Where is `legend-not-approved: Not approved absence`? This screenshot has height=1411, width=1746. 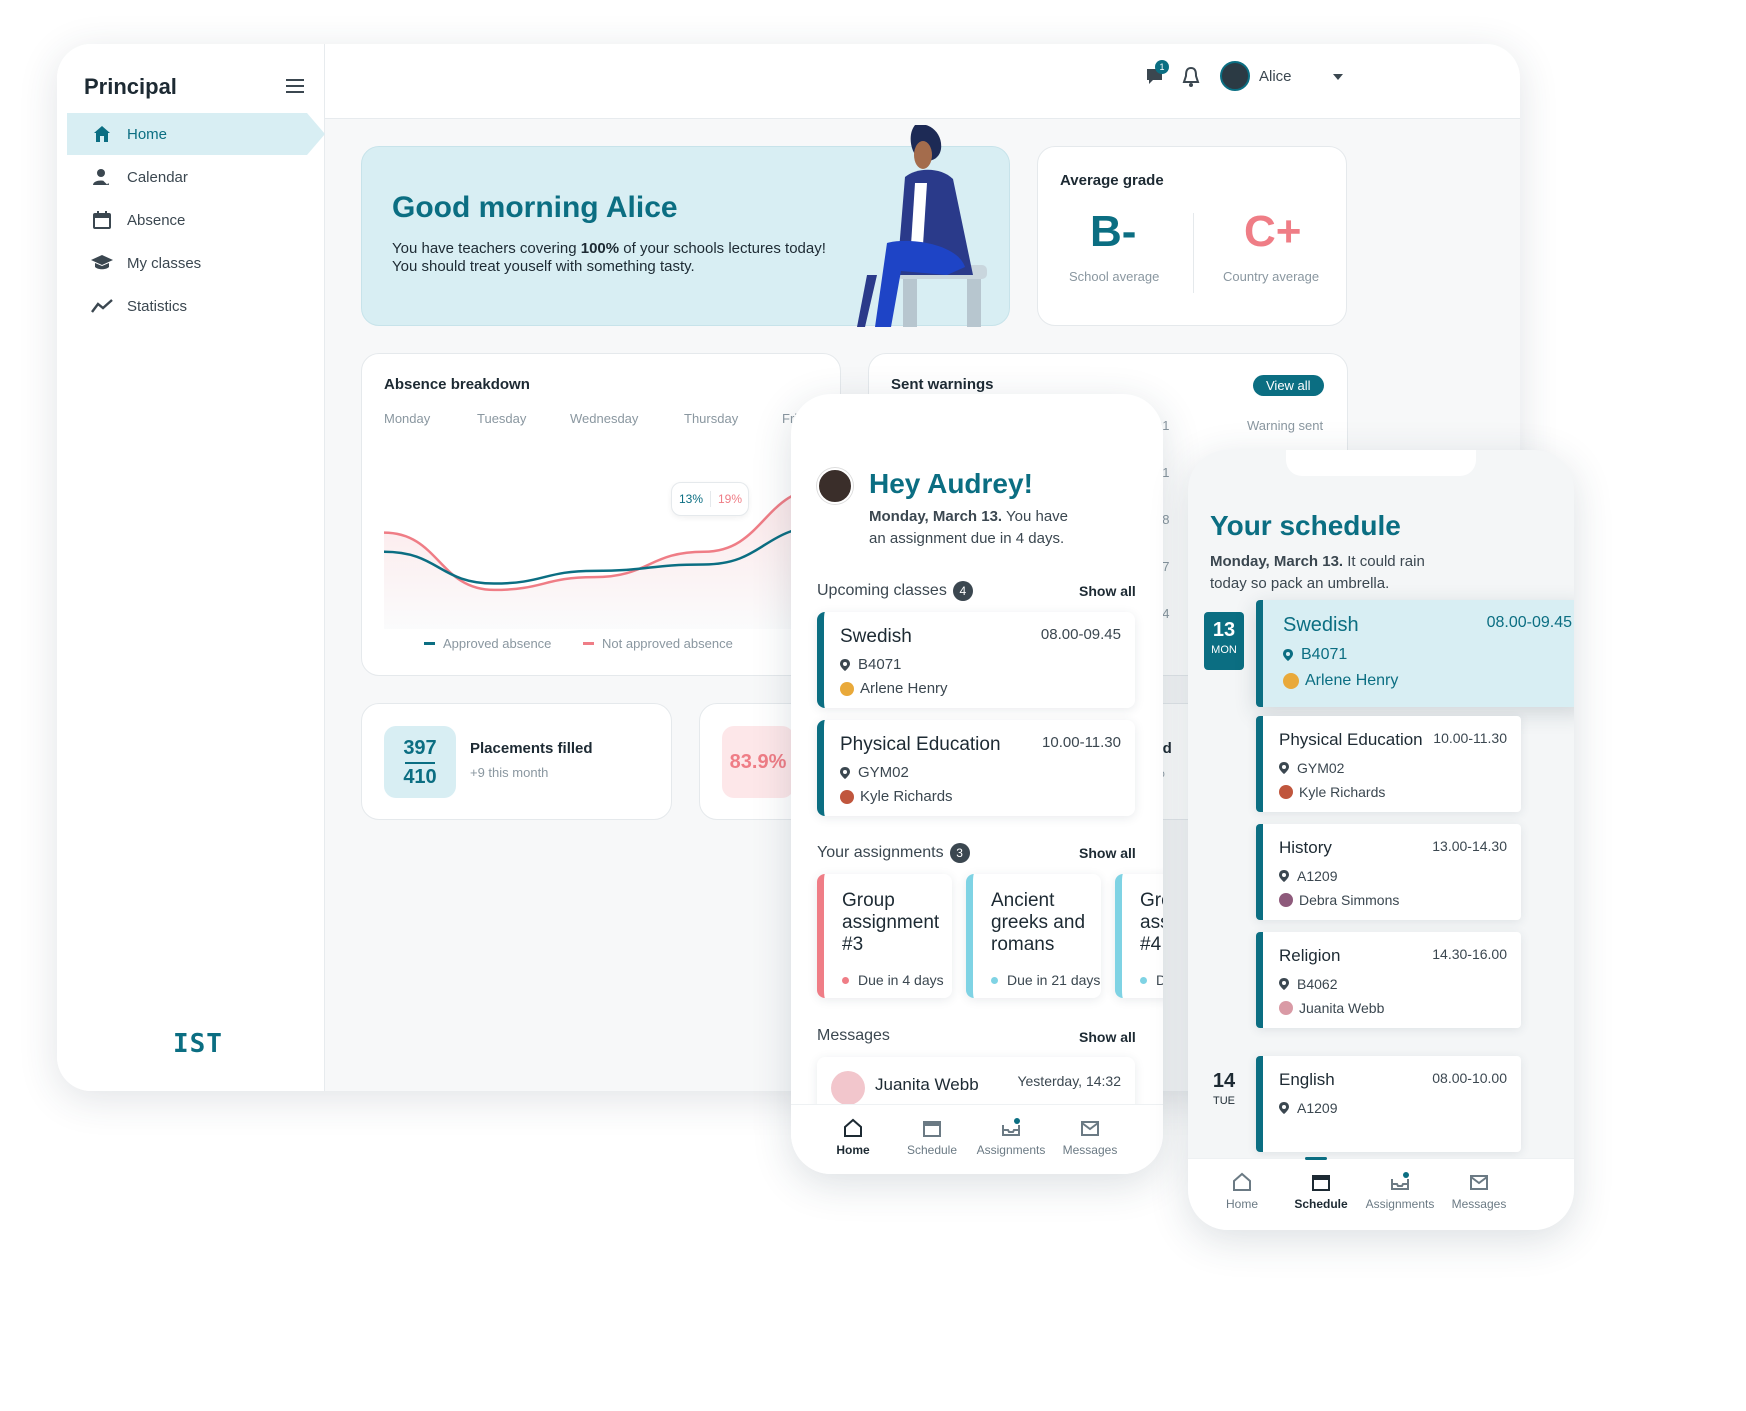
legend-not-approved: Not approved absence is located at coordinates (658, 643).